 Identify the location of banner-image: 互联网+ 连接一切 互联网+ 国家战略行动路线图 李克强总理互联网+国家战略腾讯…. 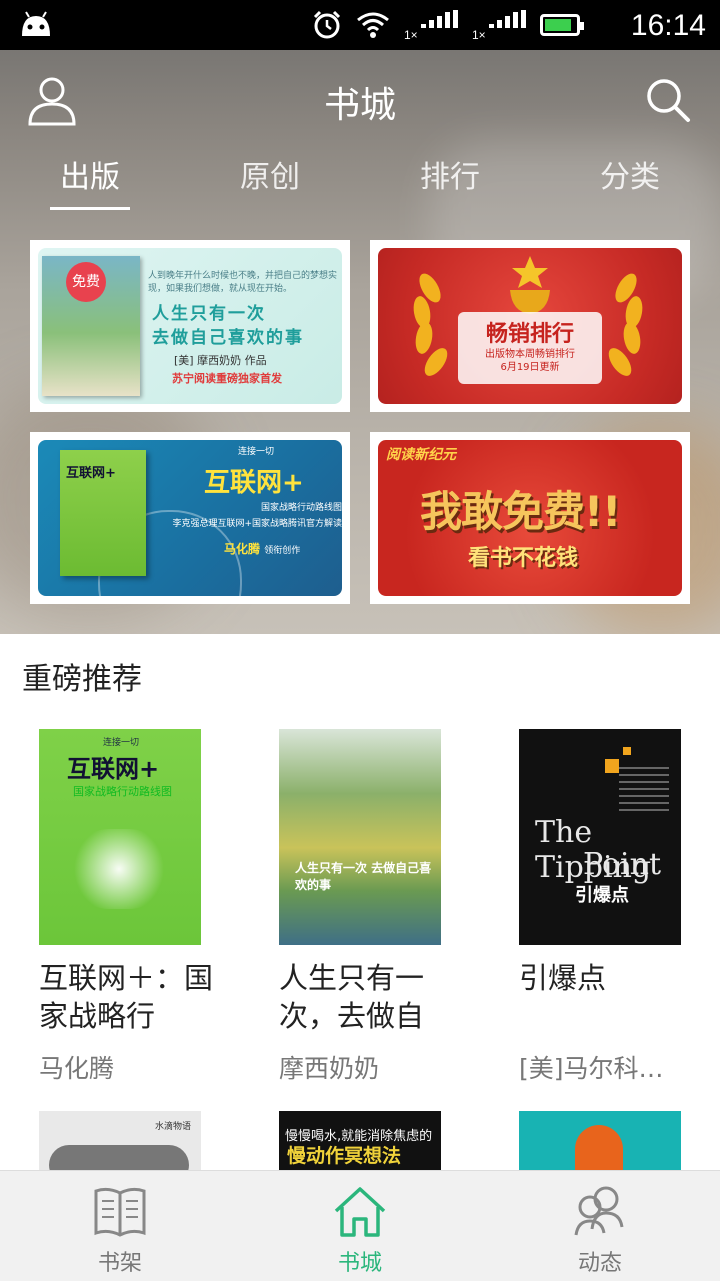
(190, 518).